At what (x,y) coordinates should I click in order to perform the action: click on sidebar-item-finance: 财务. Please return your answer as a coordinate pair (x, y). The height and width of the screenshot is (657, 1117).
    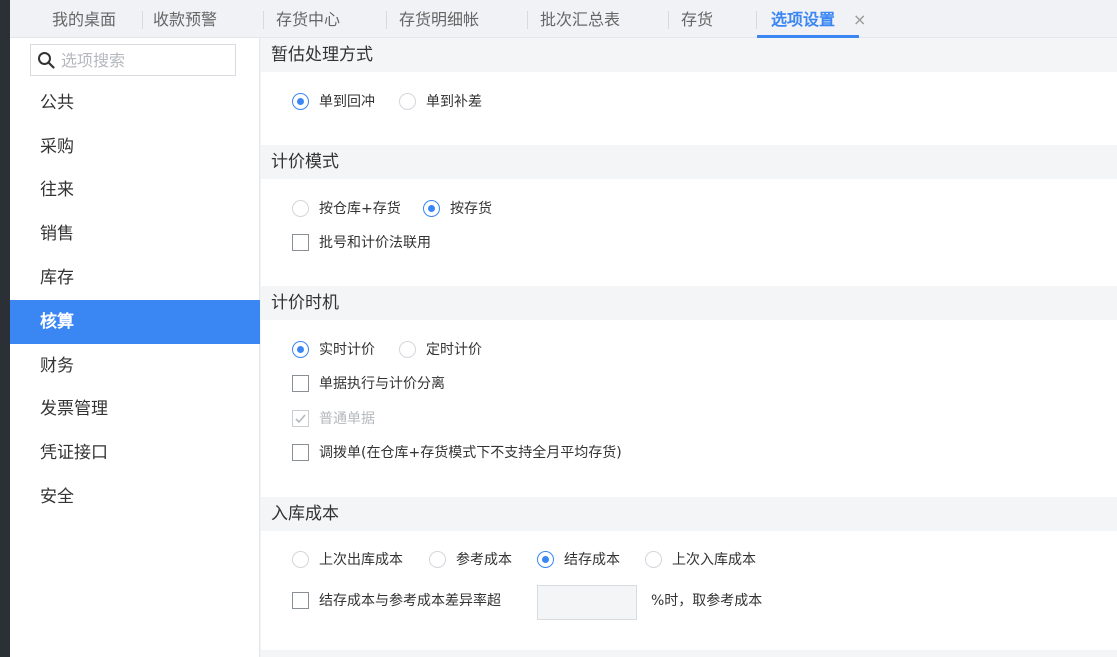
    Looking at the image, I should click on (135, 366).